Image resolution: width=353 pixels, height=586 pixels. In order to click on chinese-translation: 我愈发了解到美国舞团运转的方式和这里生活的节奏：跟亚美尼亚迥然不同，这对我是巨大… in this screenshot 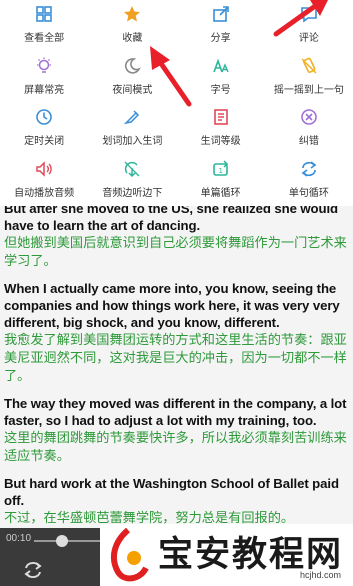, I will do `click(175, 357)`.